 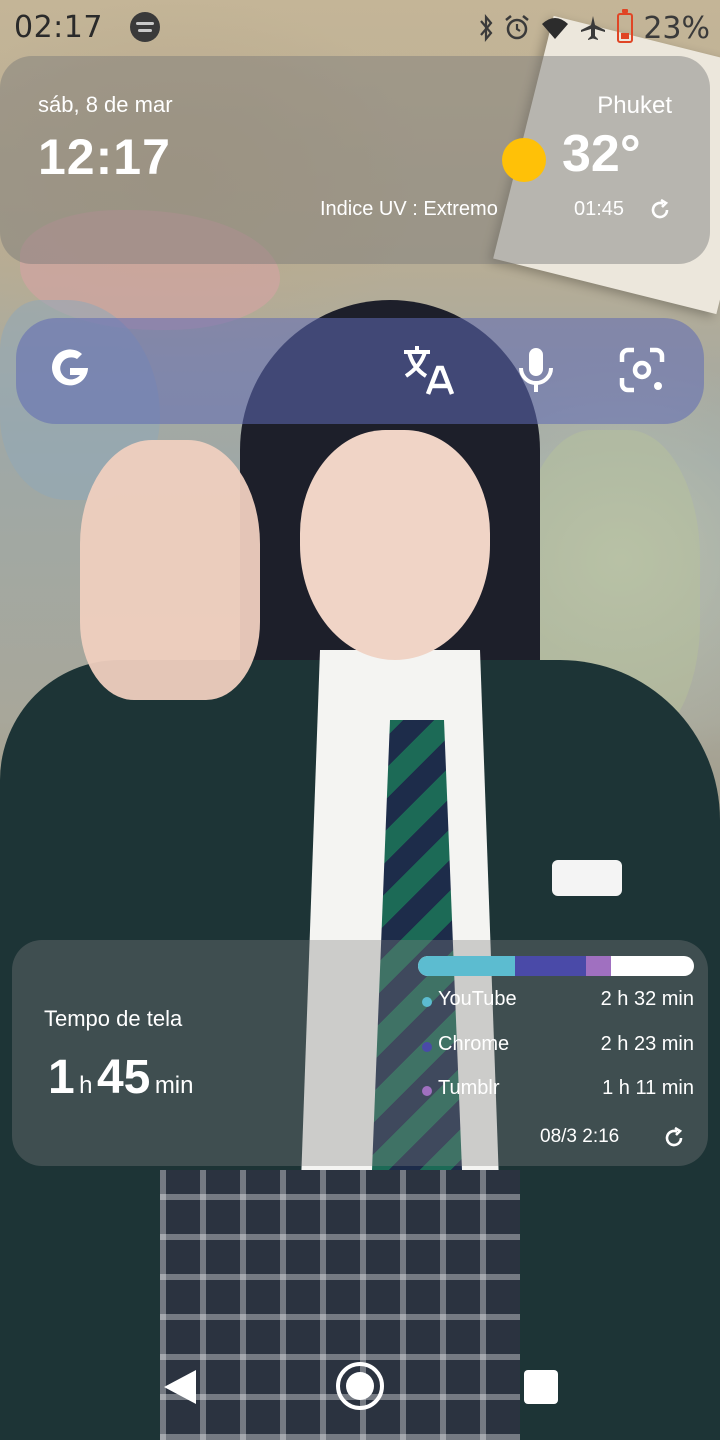 I want to click on app-duration: 2 h 32 min, so click(x=647, y=999).